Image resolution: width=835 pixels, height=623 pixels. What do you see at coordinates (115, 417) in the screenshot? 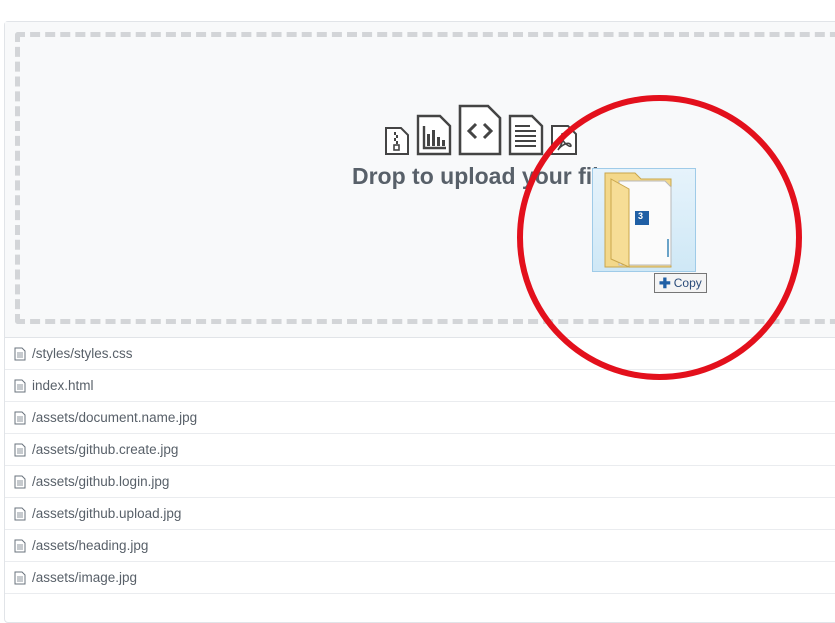
I see `file-name: /assets/document.name.jpg` at bounding box center [115, 417].